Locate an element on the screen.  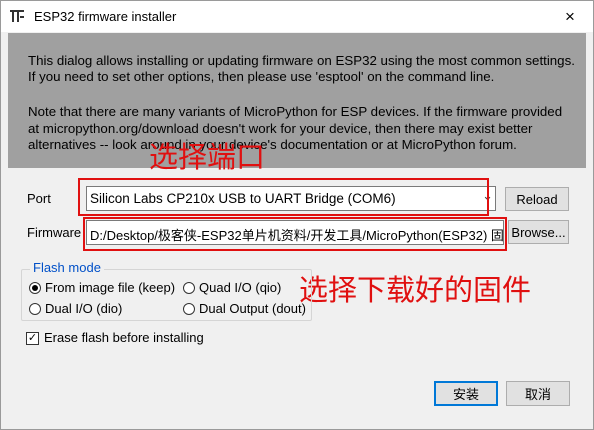
erase-flash-checkbox: ✓ is located at coordinates (32, 338).